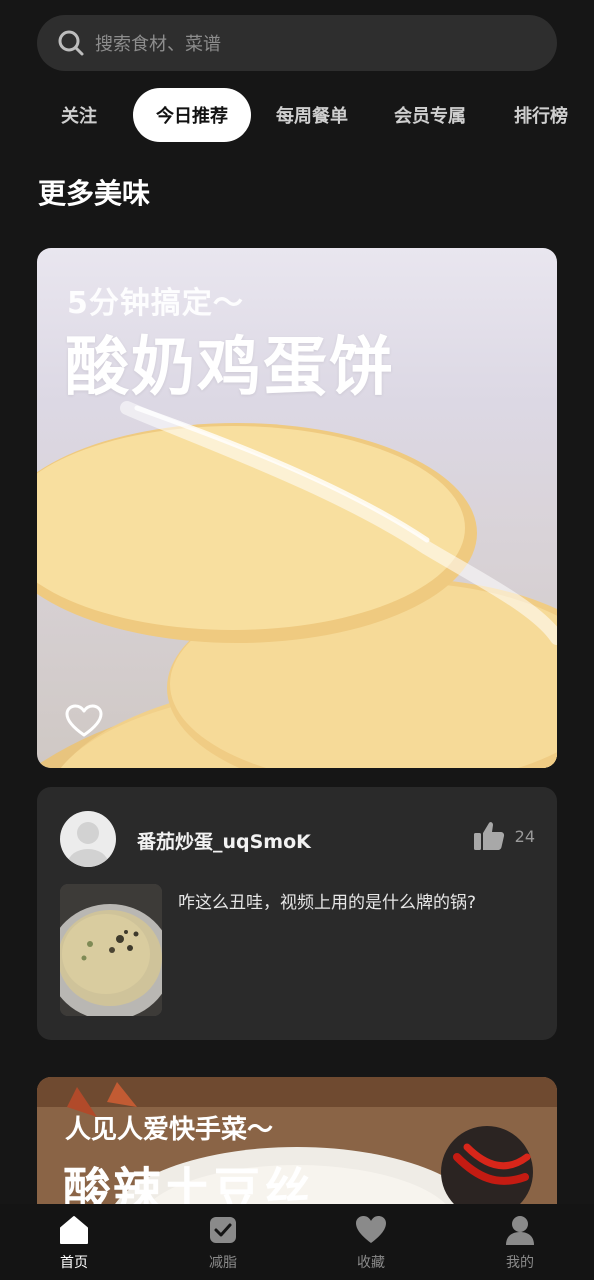 Image resolution: width=594 pixels, height=1280 pixels. What do you see at coordinates (94, 193) in the screenshot?
I see `section-title: 更多美味` at bounding box center [94, 193].